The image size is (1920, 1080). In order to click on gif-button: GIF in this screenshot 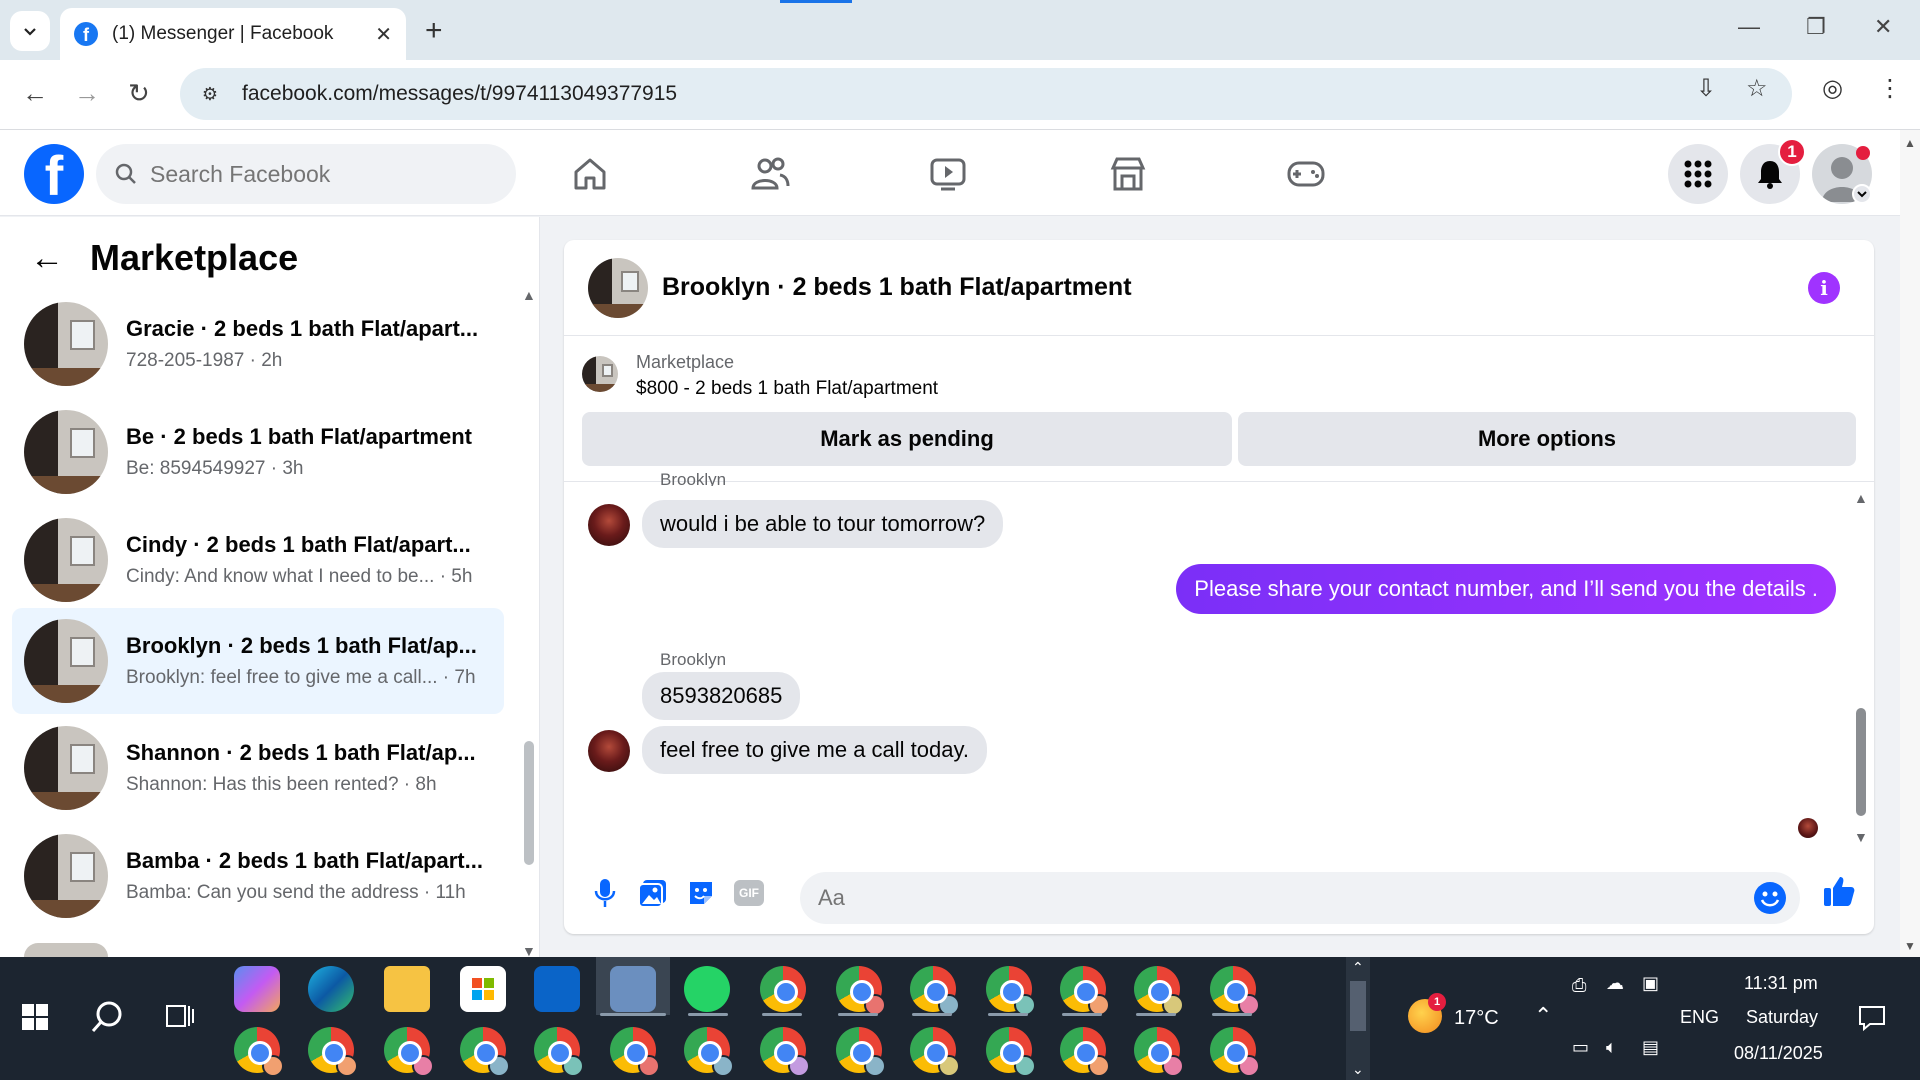, I will do `click(749, 893)`.